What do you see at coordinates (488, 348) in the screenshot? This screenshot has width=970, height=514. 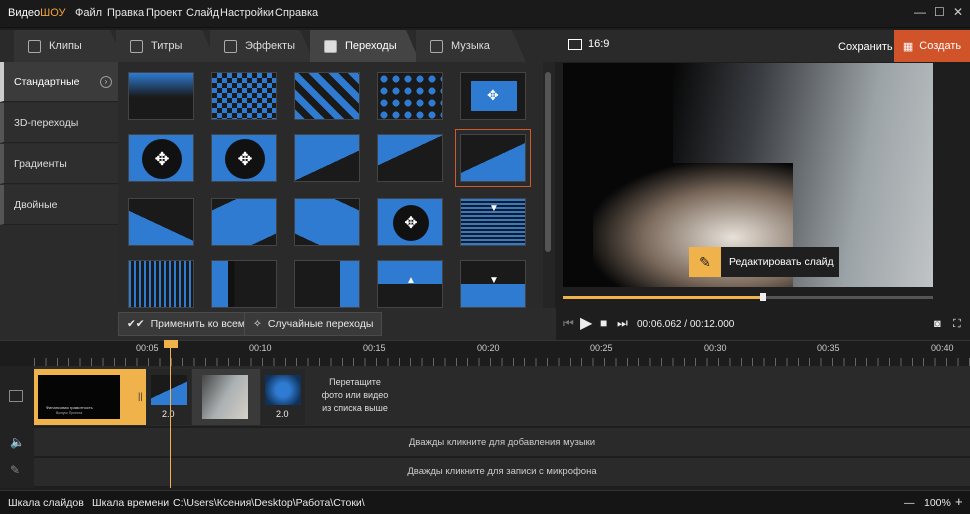 I see `ruler-label: 00:20` at bounding box center [488, 348].